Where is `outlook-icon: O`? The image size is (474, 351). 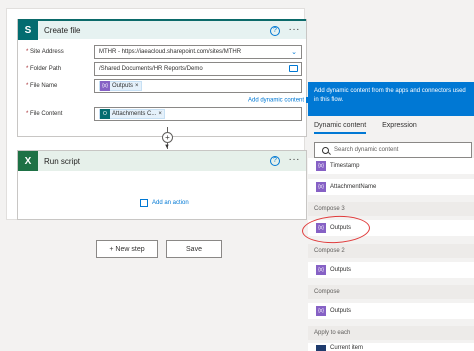 outlook-icon: O is located at coordinates (105, 114).